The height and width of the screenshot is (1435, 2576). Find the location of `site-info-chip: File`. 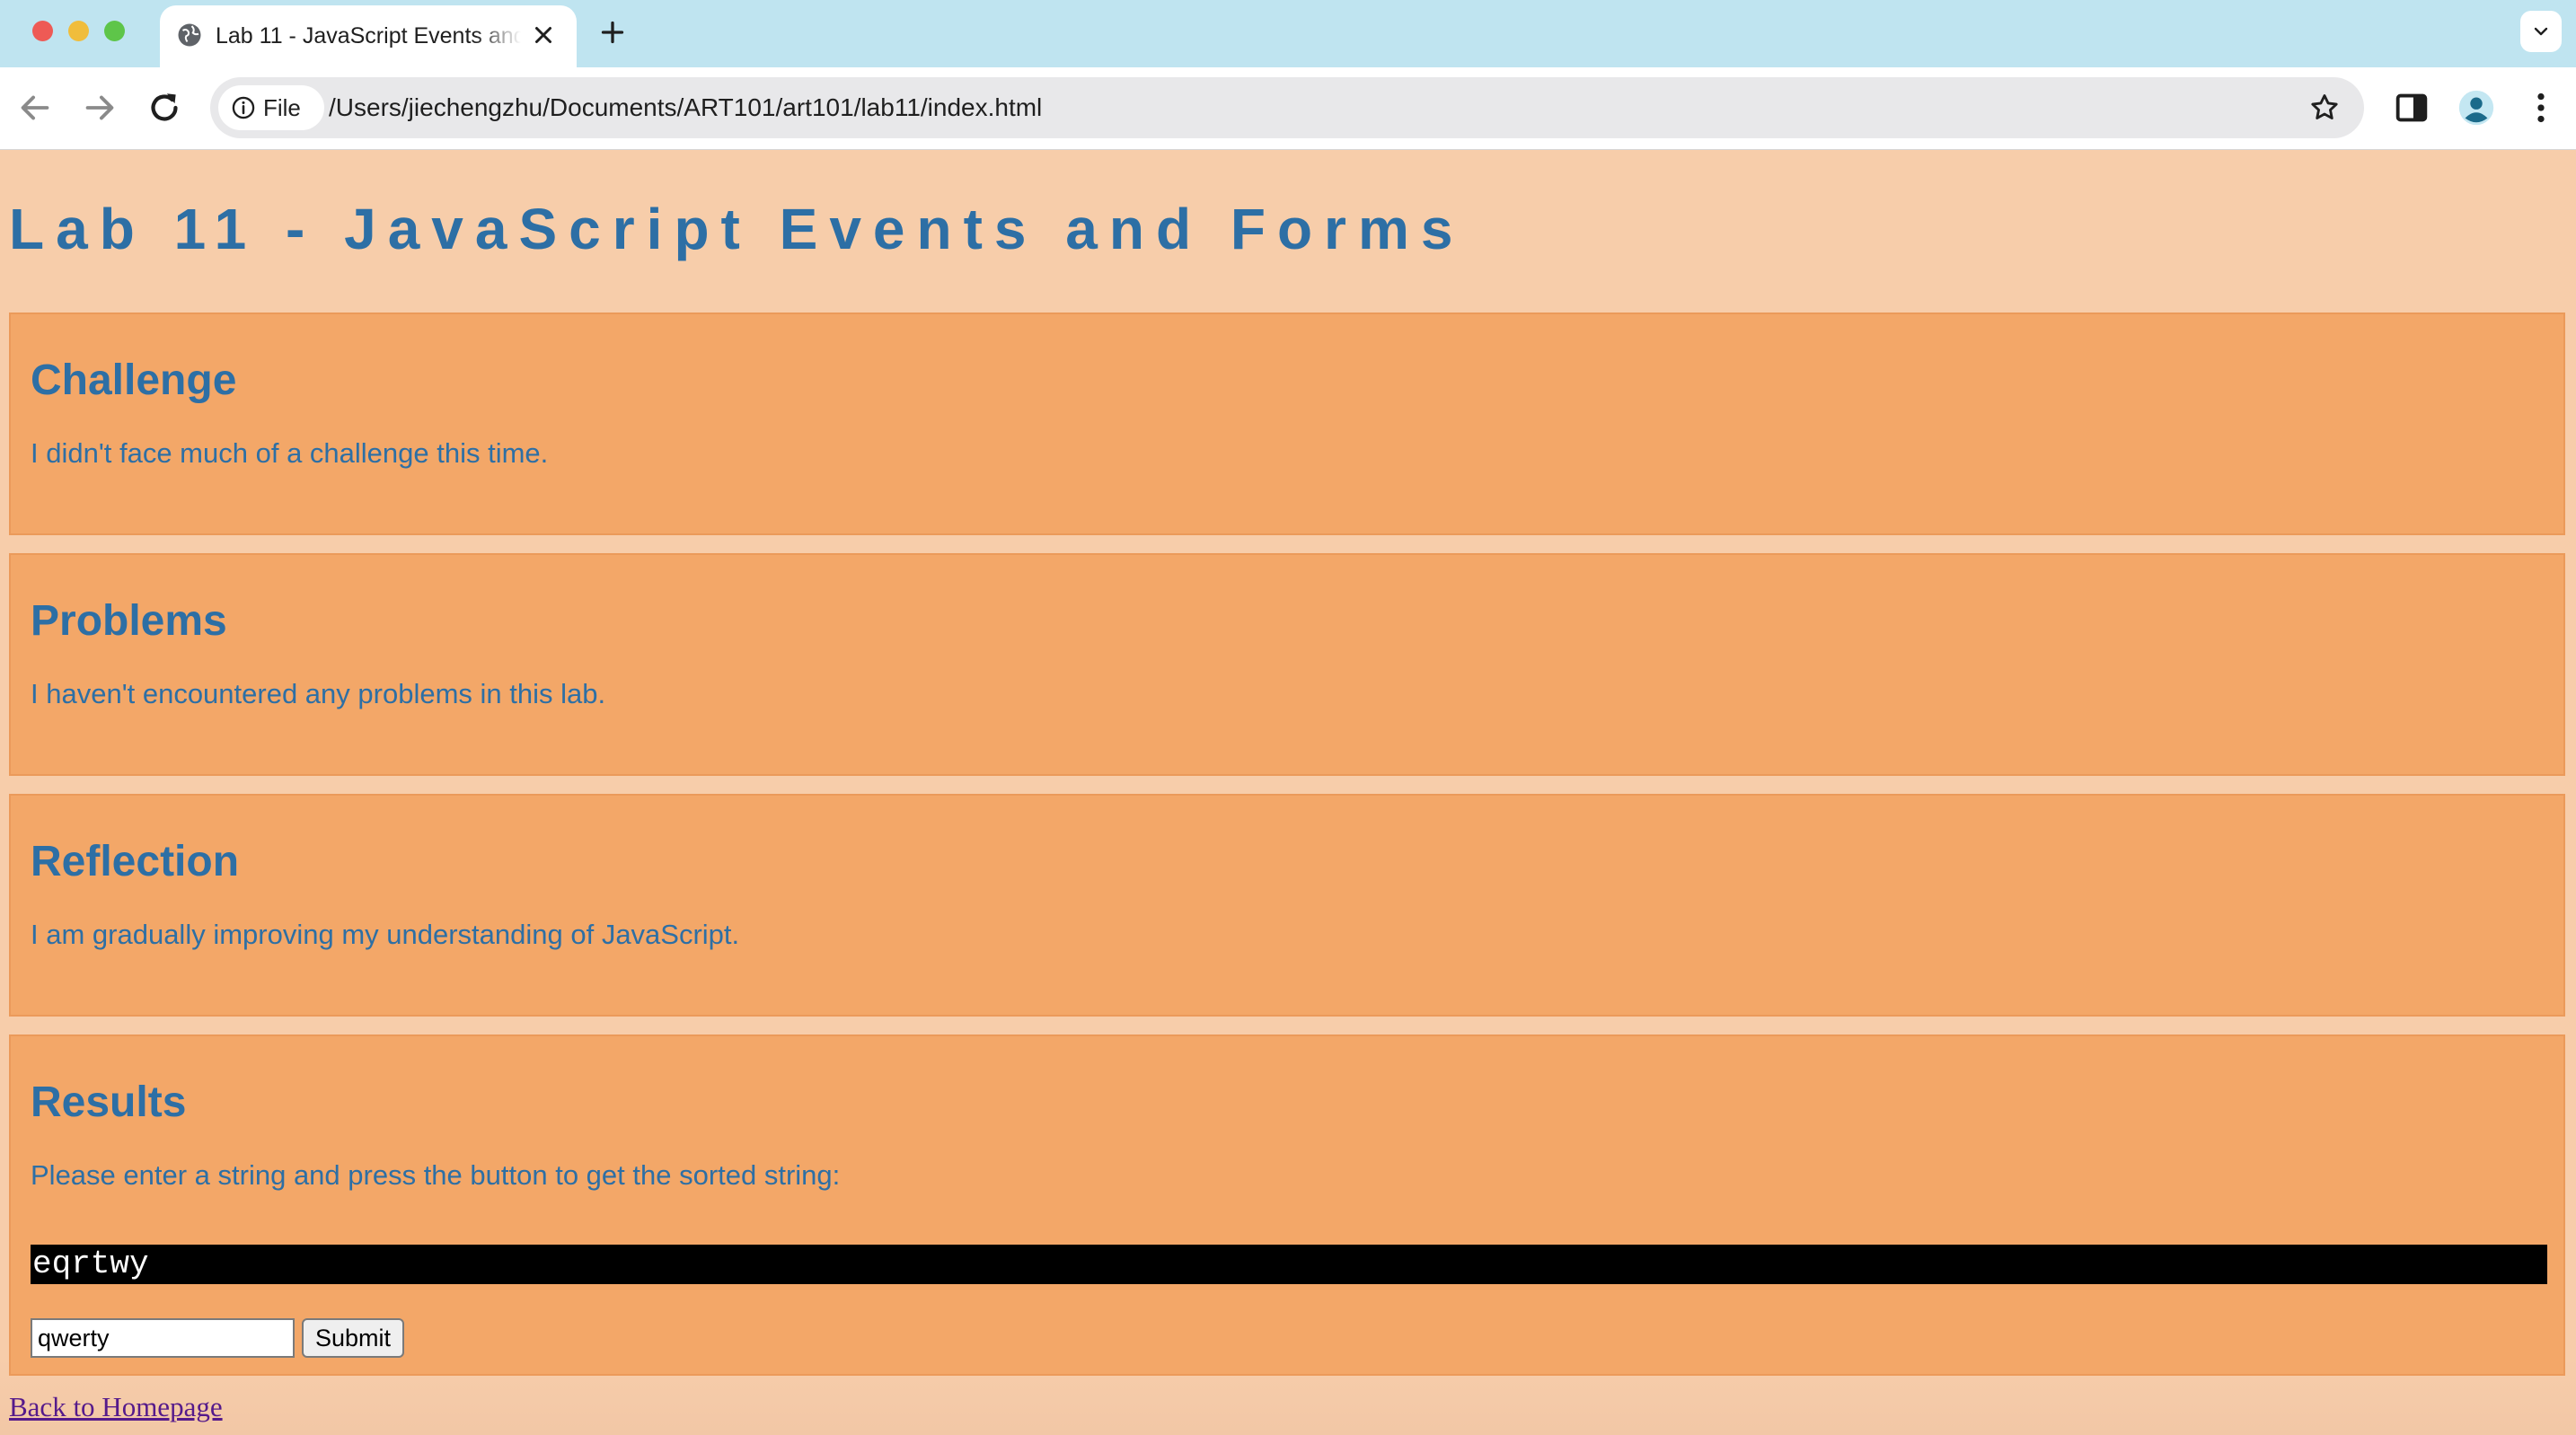

site-info-chip: File is located at coordinates (271, 107).